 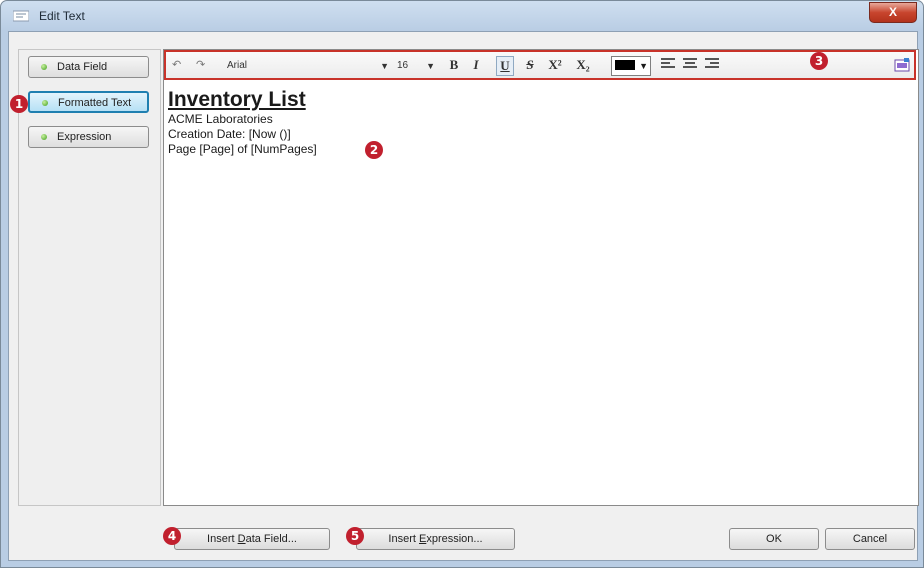 I want to click on color-swatch, so click(x=625, y=65).